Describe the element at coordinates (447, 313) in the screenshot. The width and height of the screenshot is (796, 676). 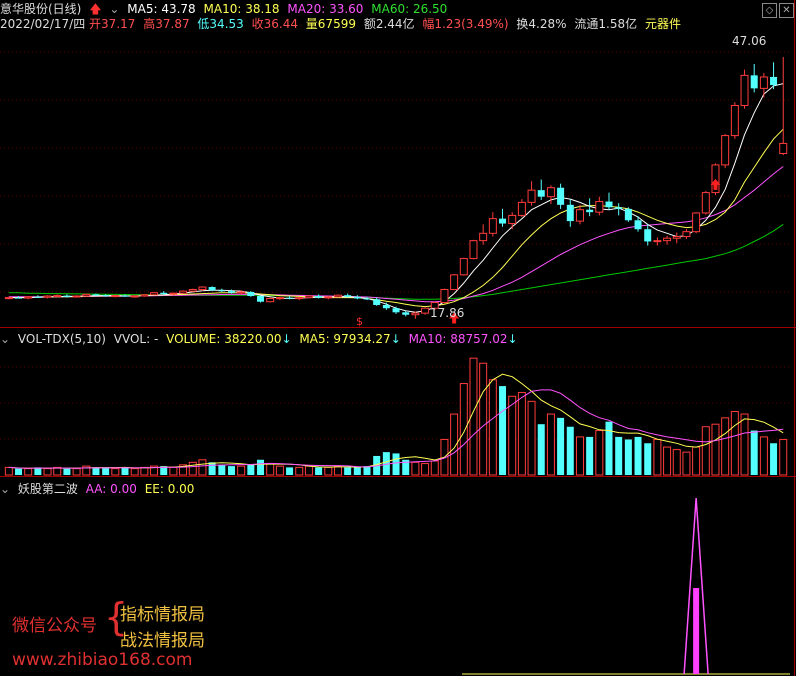
I see `low-price-label: 17.86` at that location.